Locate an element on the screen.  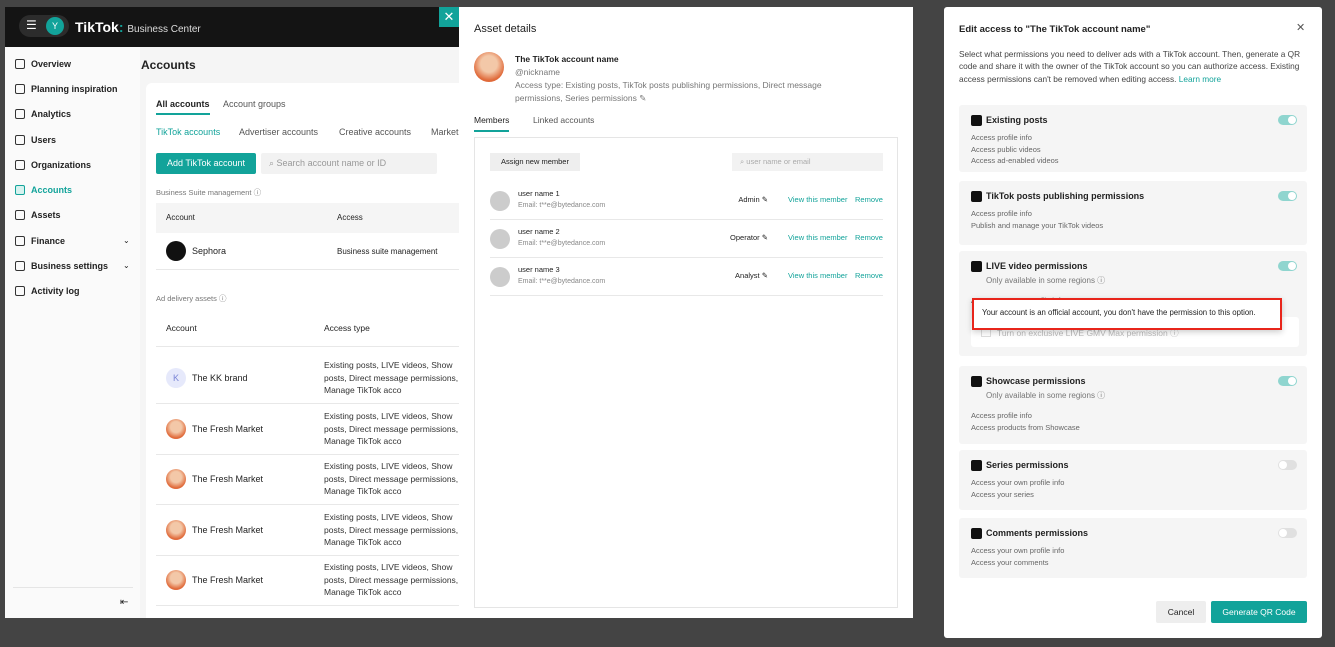
sidebar-item-users: Users is located at coordinates (35, 140).